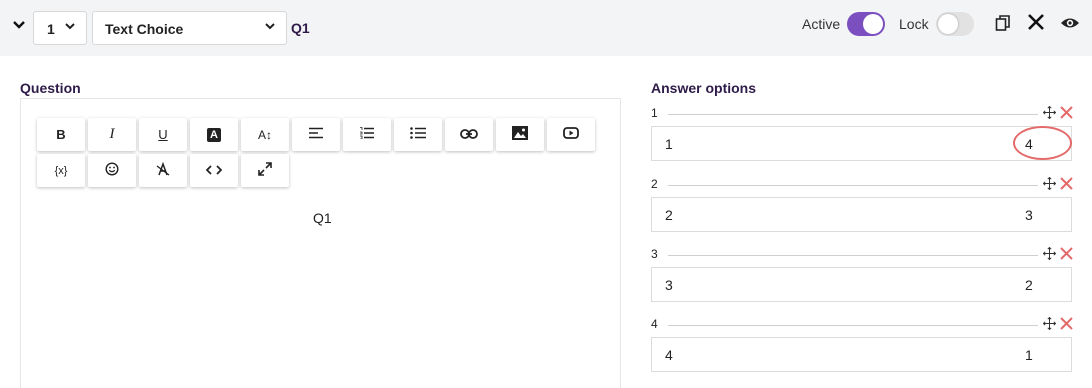 This screenshot has height=388, width=1092. Describe the element at coordinates (654, 254) in the screenshot. I see `option-index: 3` at that location.